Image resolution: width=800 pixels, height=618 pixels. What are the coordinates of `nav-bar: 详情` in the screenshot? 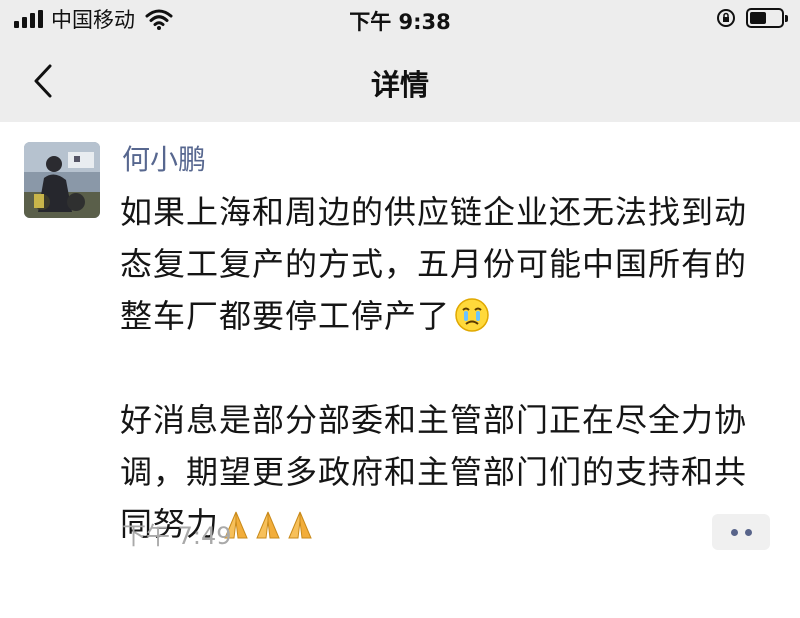 It's located at (400, 81).